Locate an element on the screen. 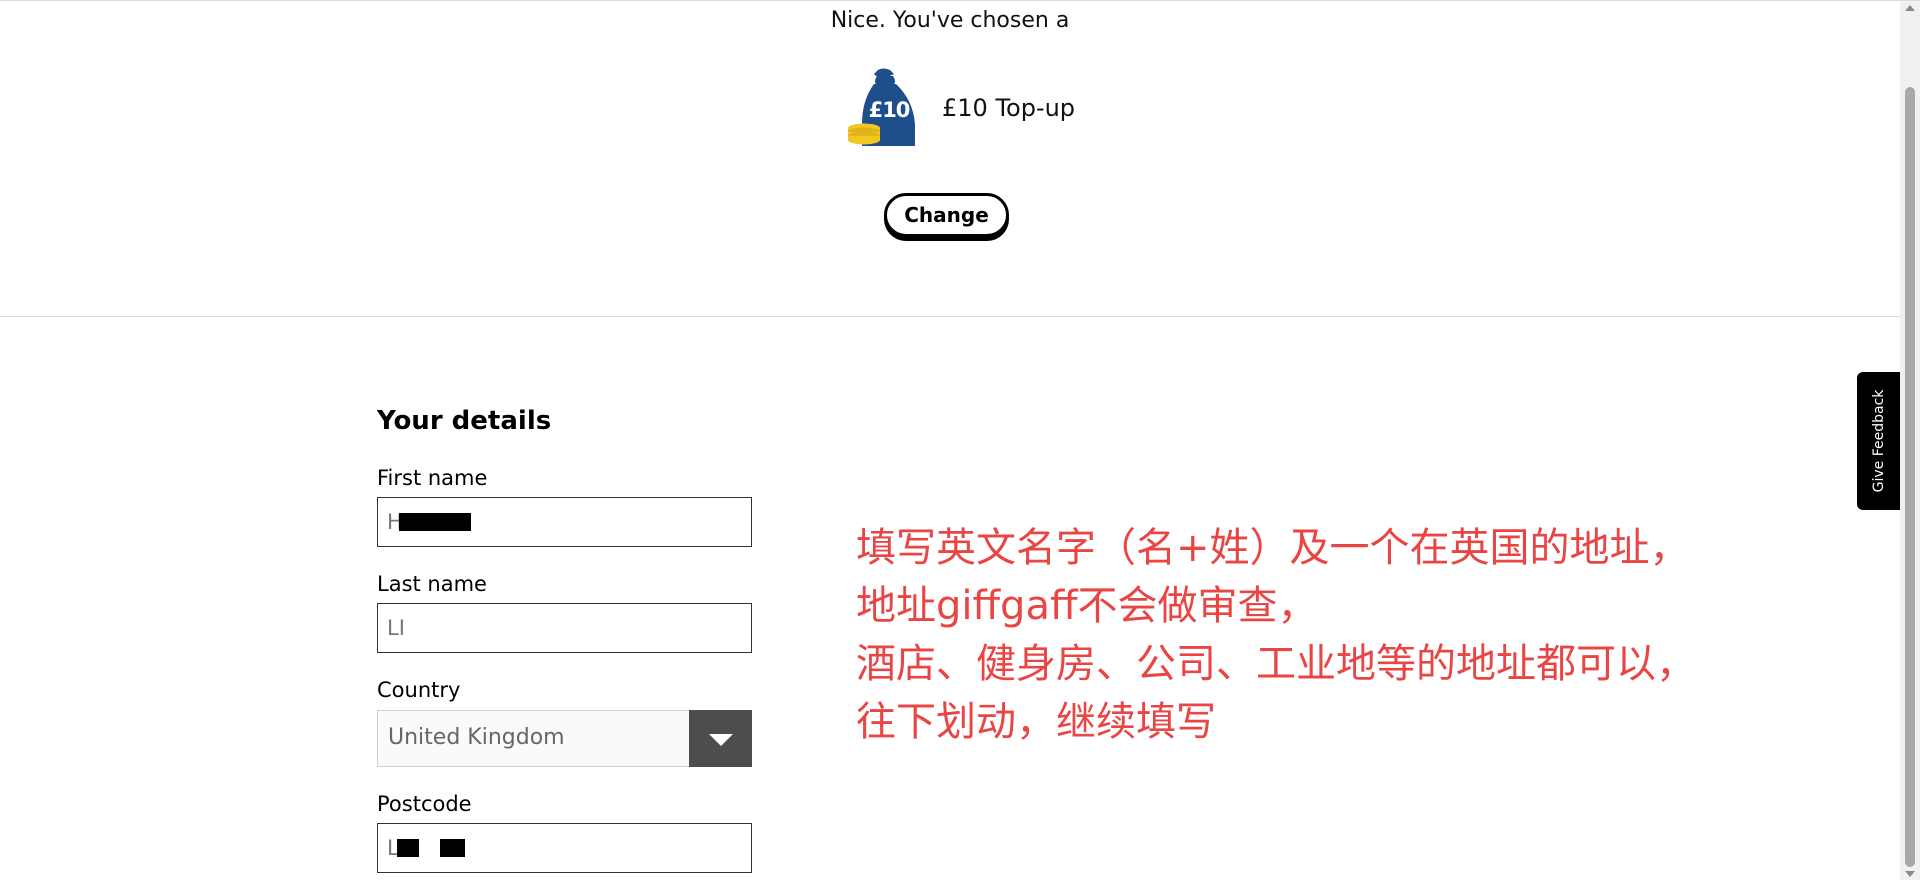 This screenshot has width=1920, height=880. selected-product: £10 £10 Top-up is located at coordinates (961, 108).